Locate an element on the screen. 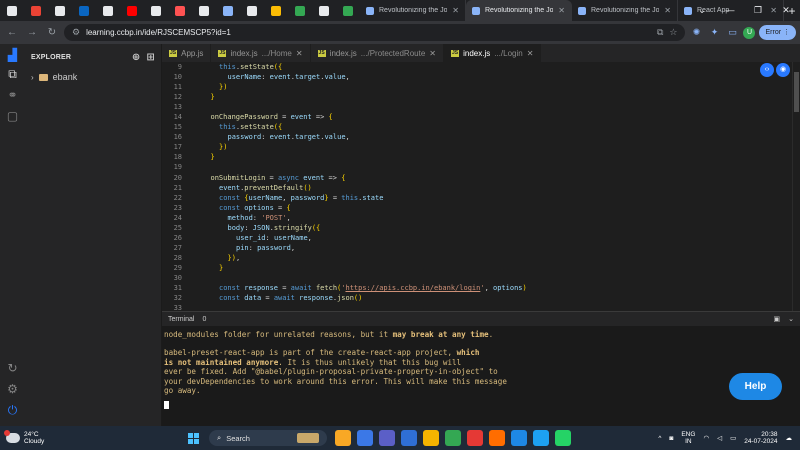  editor-tab: JS index.js .../ProtectedRoute ✕ is located at coordinates (377, 53).